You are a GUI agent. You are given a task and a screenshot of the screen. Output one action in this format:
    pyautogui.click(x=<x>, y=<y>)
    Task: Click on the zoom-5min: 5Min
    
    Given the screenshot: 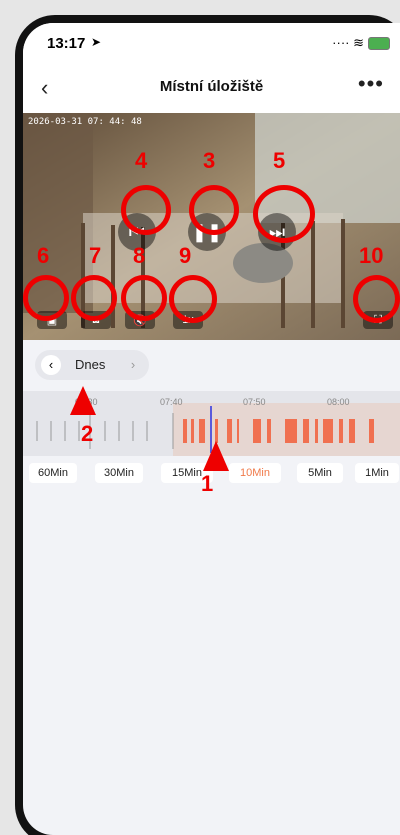 What is the action you would take?
    pyautogui.click(x=320, y=473)
    